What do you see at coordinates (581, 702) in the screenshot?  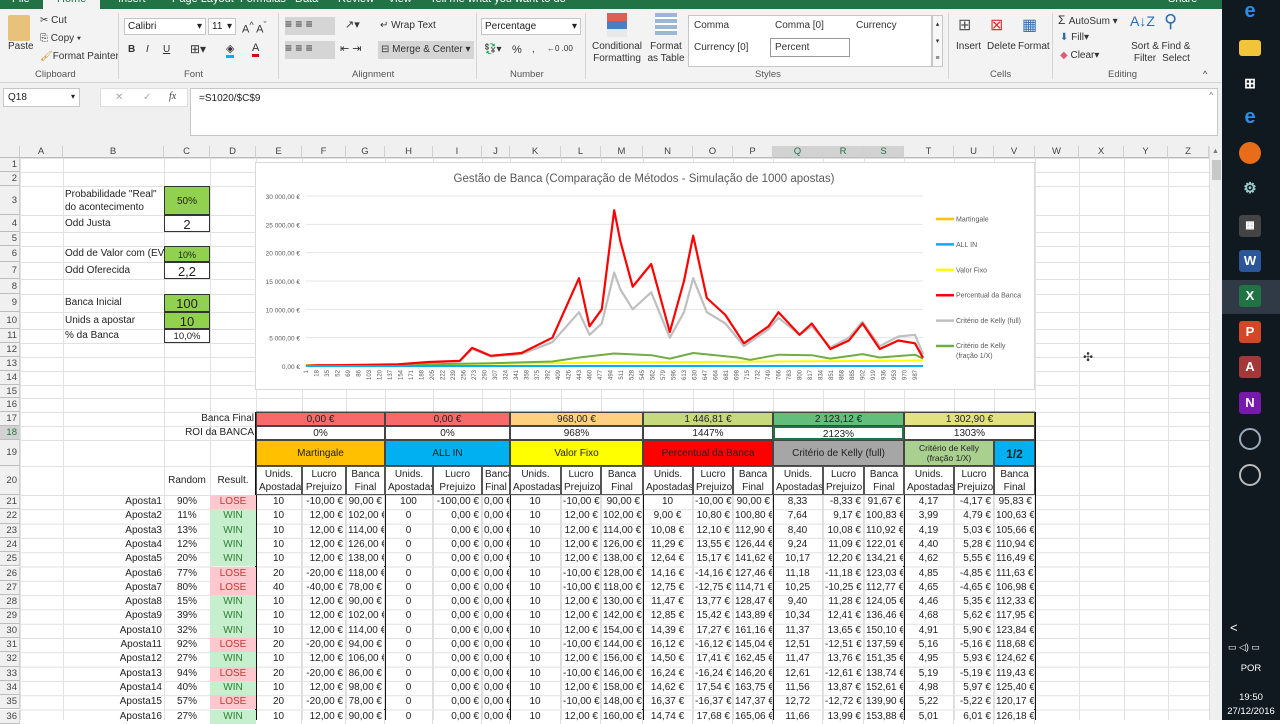 I see `table-cell: -10,00 €` at bounding box center [581, 702].